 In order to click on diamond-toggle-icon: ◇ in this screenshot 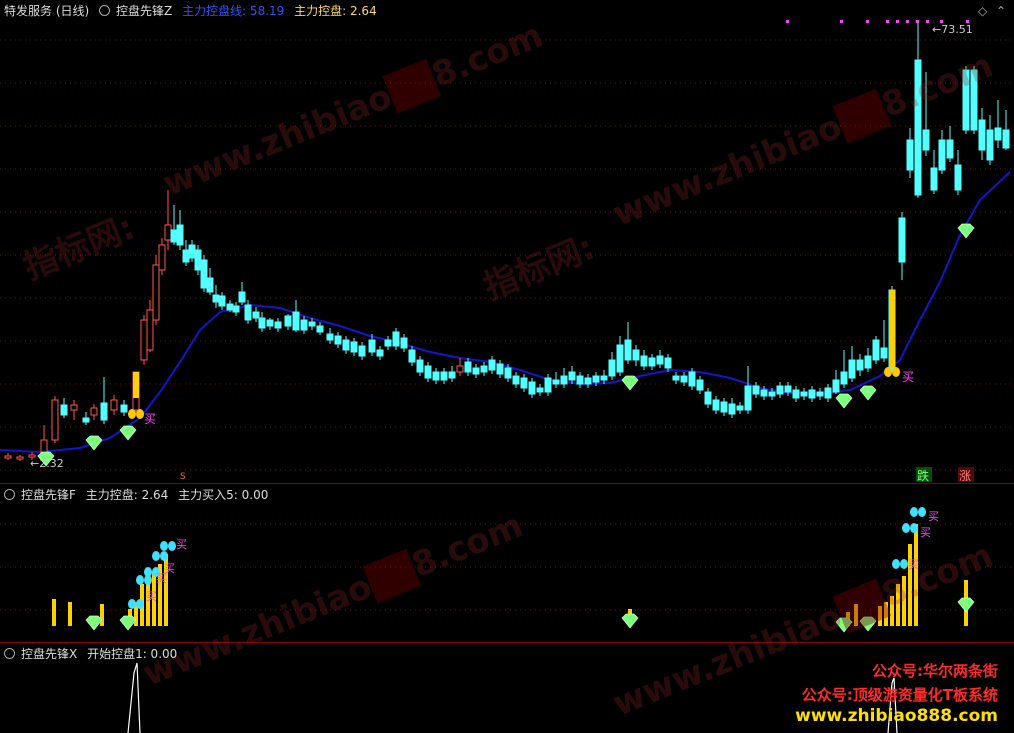, I will do `click(982, 11)`.